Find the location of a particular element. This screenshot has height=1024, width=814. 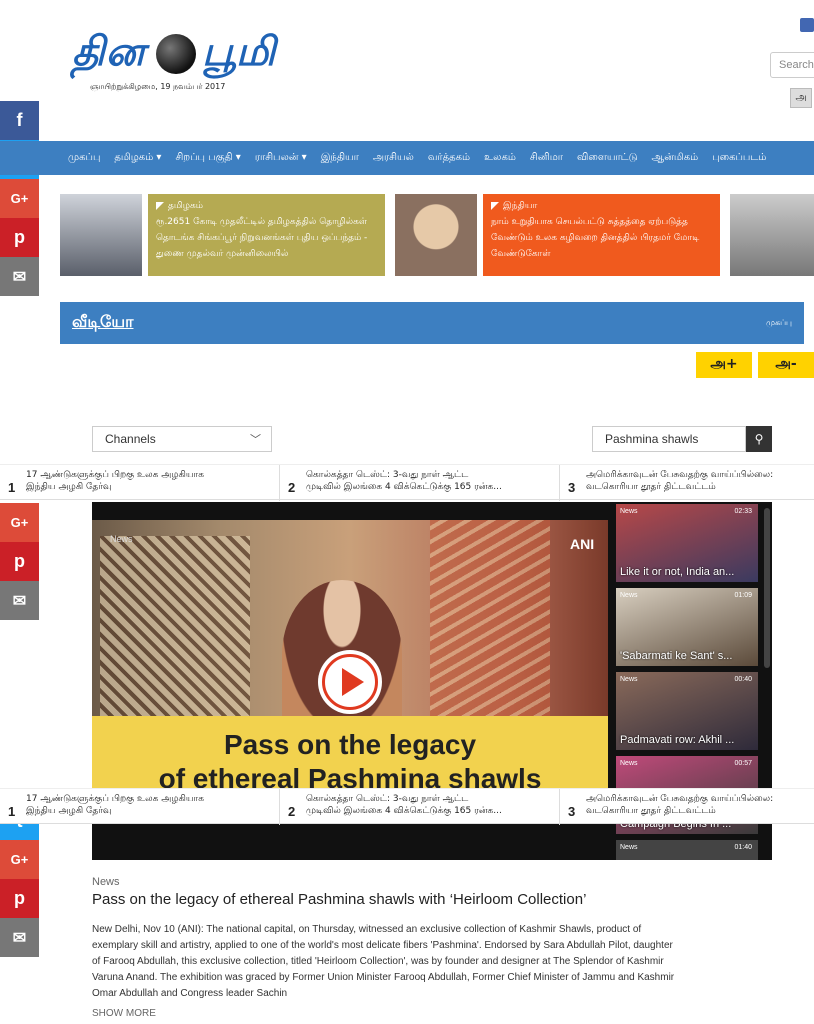

video-section-header: வீடியோ முகப்பு is located at coordinates (432, 323).